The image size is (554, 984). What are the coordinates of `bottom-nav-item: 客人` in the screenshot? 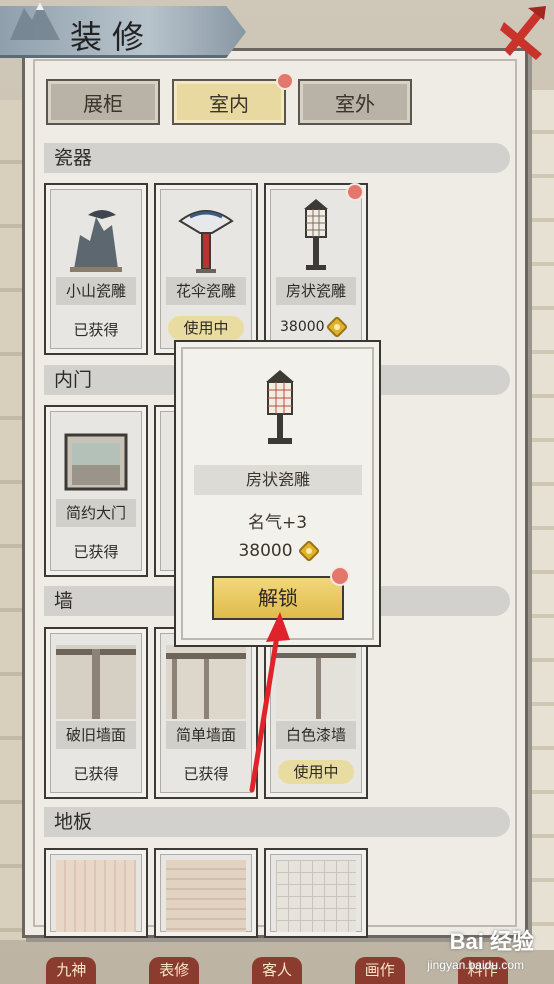 It's located at (276, 970).